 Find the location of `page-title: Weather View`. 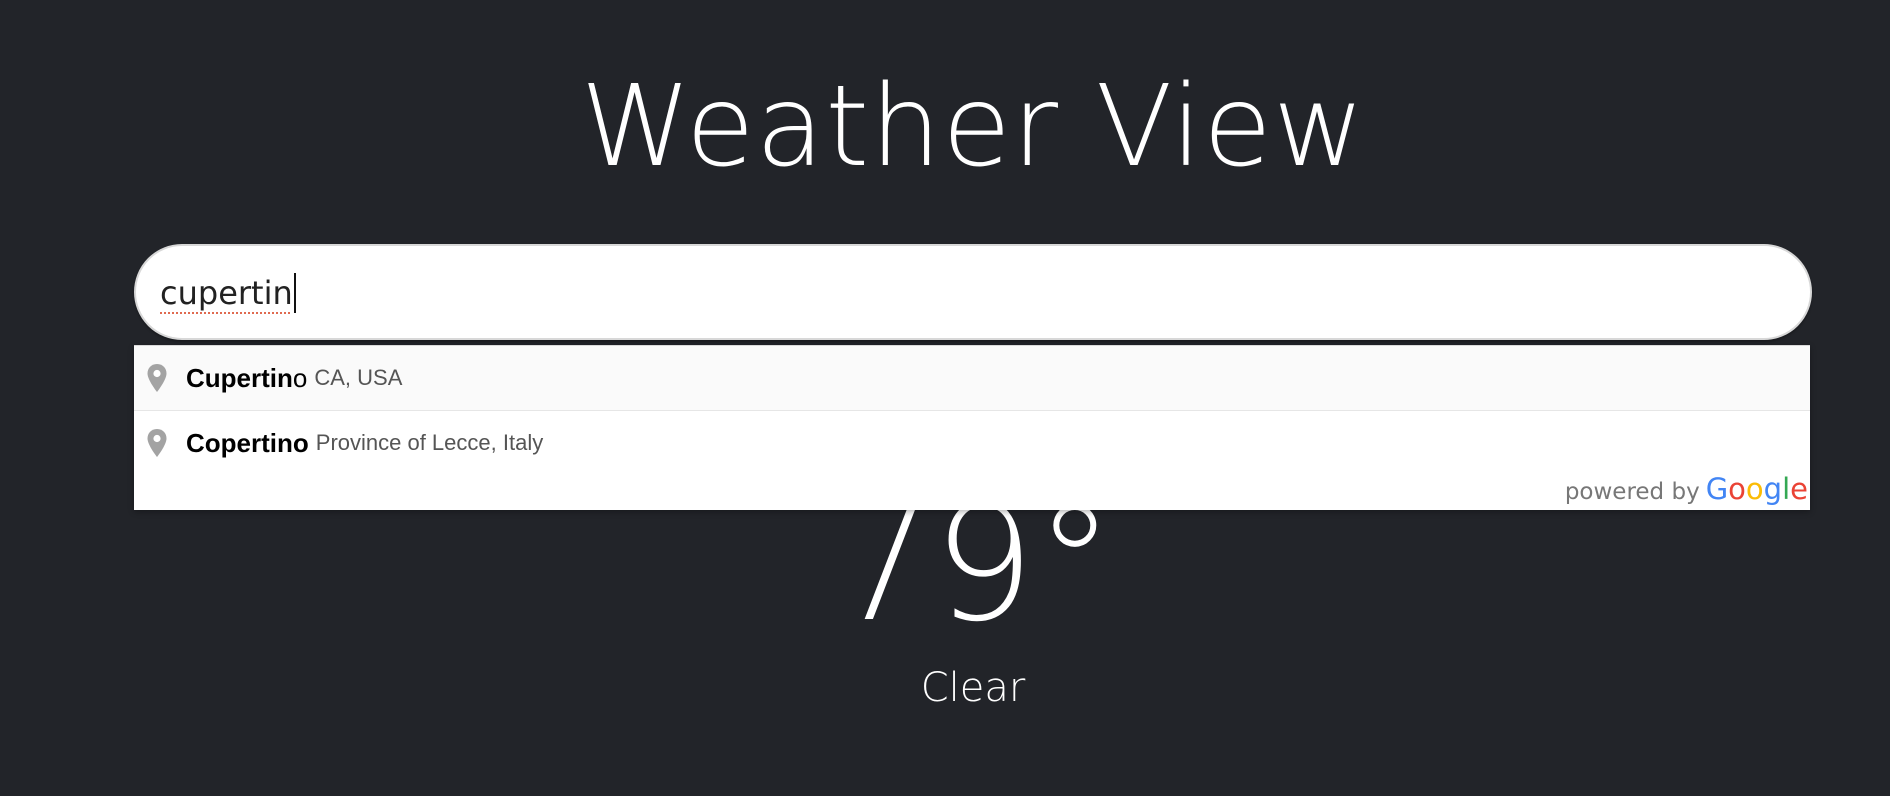

page-title: Weather View is located at coordinates (973, 127).